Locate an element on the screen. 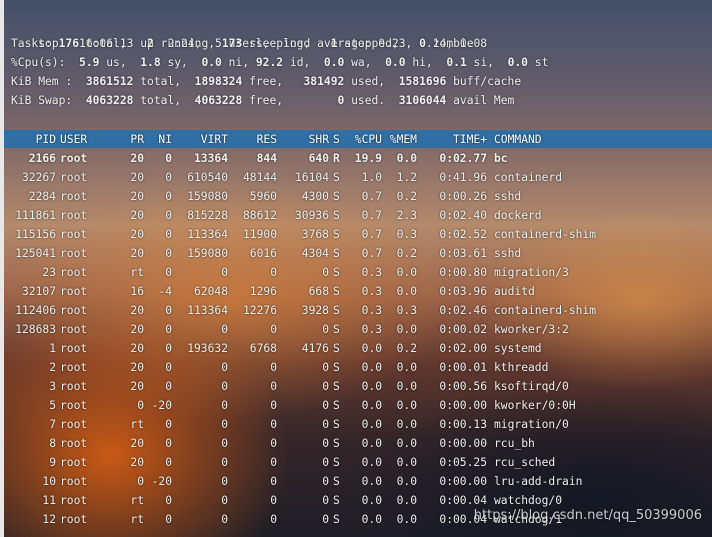  process-row: 7 root rt 0 0 0 0 S 0.0 0.0 0:00.13 migration/0 is located at coordinates (358, 424).